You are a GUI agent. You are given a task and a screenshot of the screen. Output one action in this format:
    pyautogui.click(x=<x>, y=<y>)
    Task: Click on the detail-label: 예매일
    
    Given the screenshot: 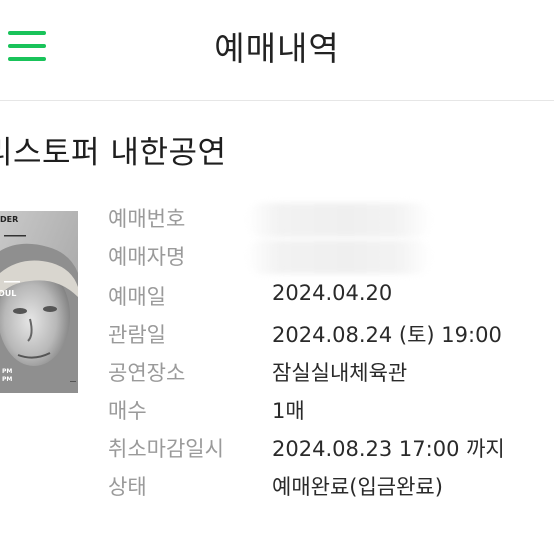 What is the action you would take?
    pyautogui.click(x=137, y=297)
    